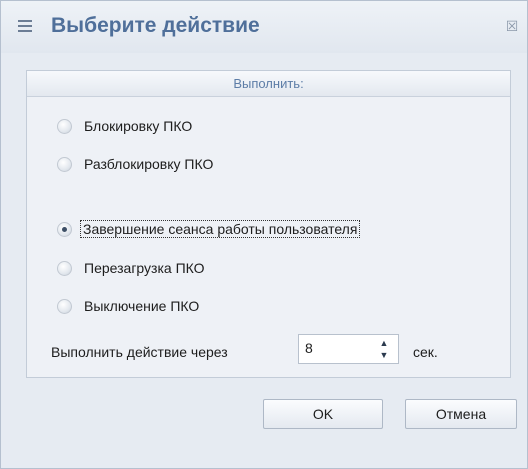 This screenshot has height=469, width=528. I want to click on dialog-title: Выберите действие, so click(155, 25).